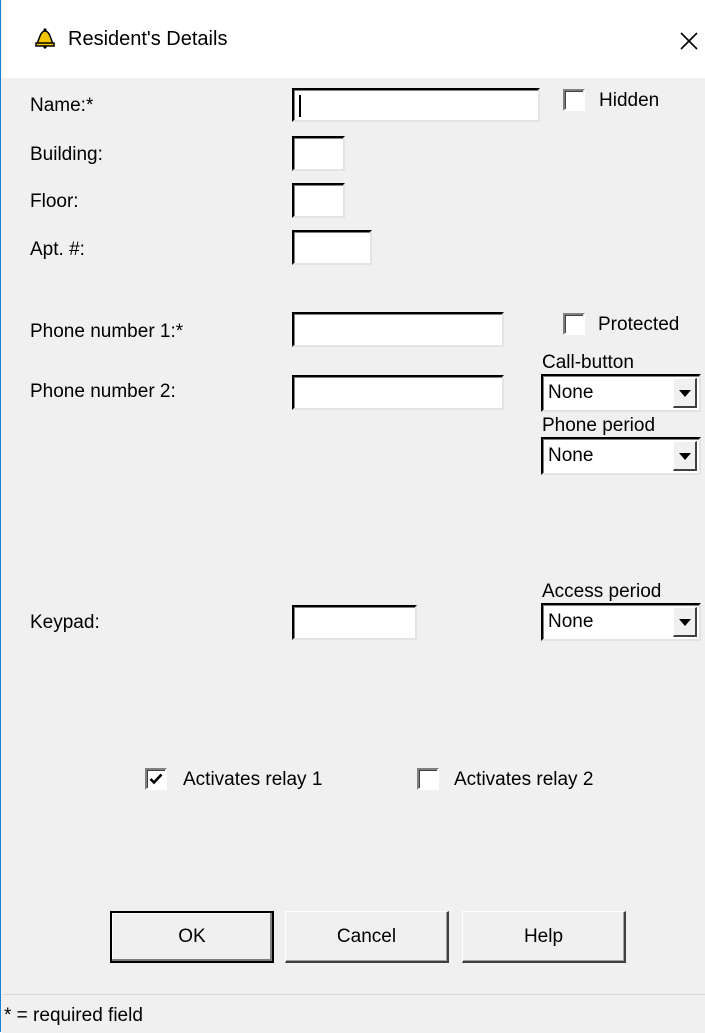 This screenshot has width=705, height=1033. I want to click on status-text: * = required field, so click(73, 1015).